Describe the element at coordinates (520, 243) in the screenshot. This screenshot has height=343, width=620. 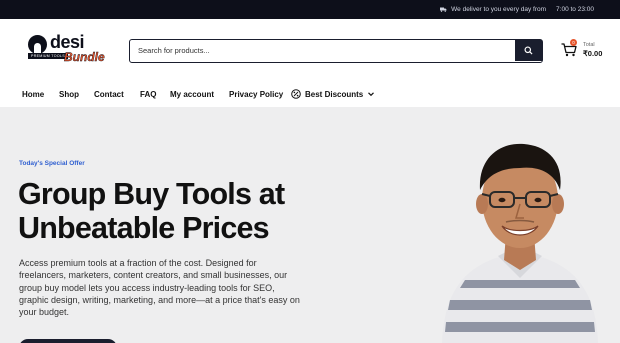
I see `hero-person-image` at that location.